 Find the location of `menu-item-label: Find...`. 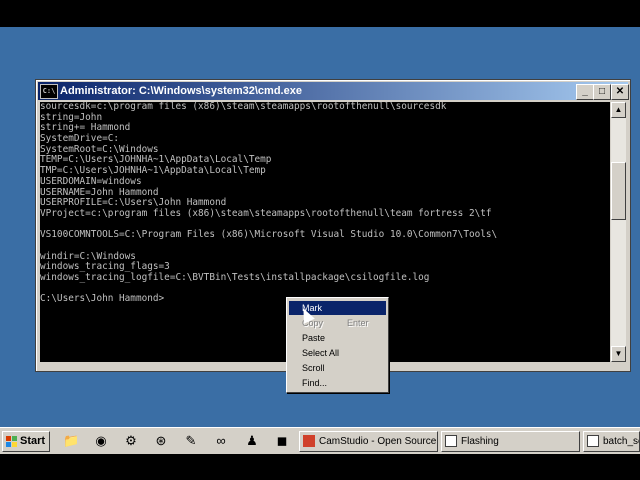

menu-item-label: Find... is located at coordinates (315, 383).